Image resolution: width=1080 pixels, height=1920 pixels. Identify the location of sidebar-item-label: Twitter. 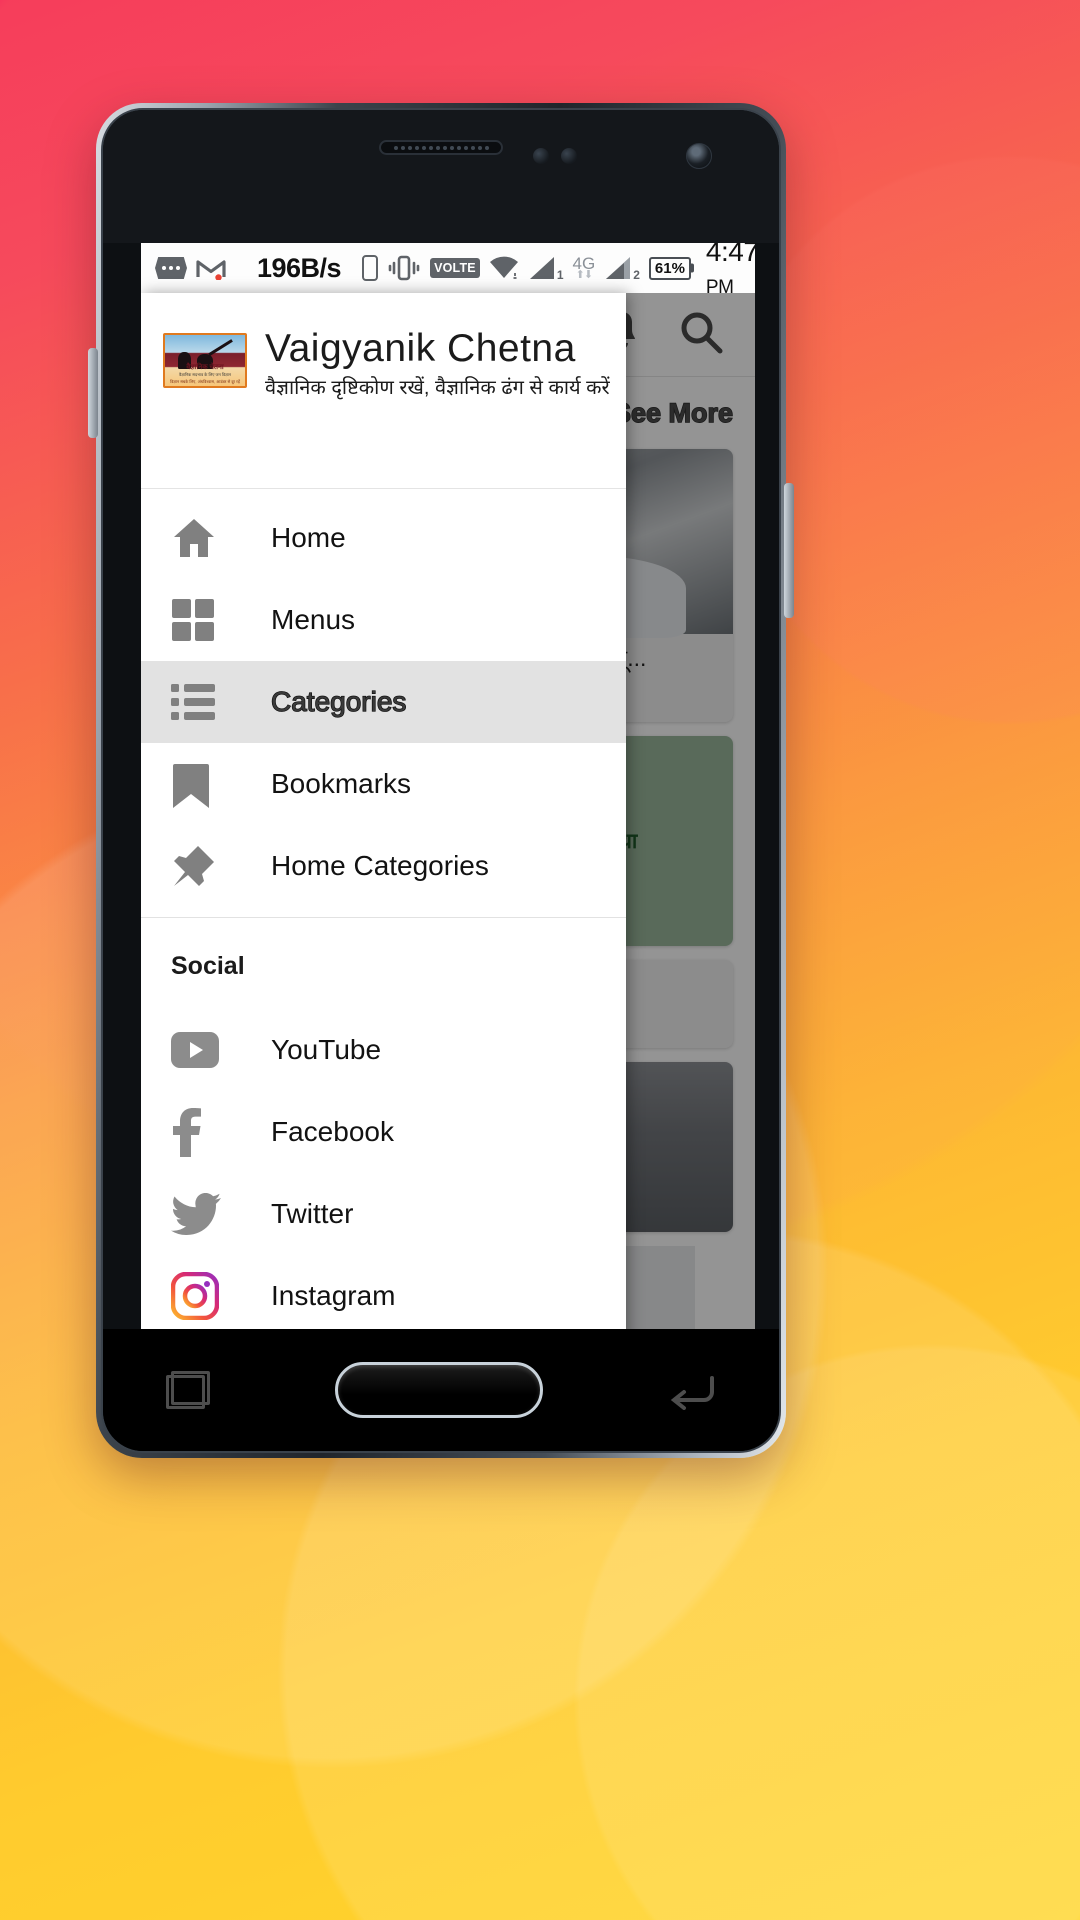
(312, 1213).